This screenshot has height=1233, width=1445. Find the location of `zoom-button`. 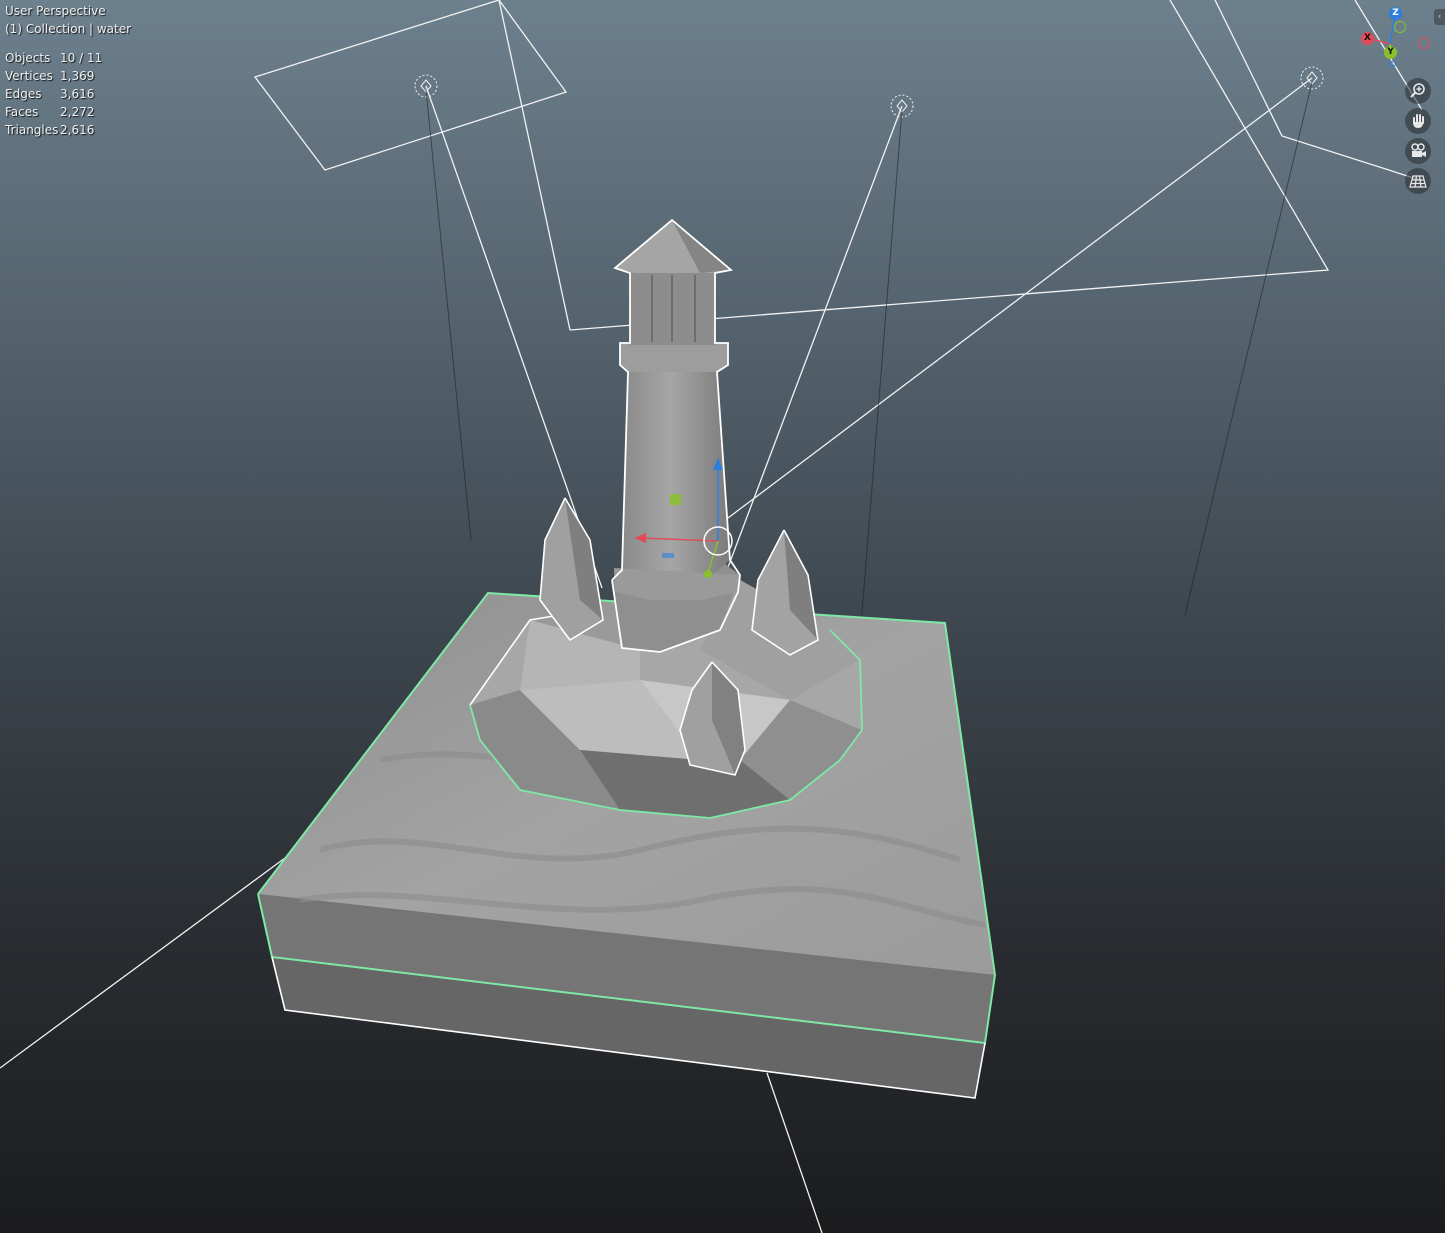

zoom-button is located at coordinates (1418, 91).